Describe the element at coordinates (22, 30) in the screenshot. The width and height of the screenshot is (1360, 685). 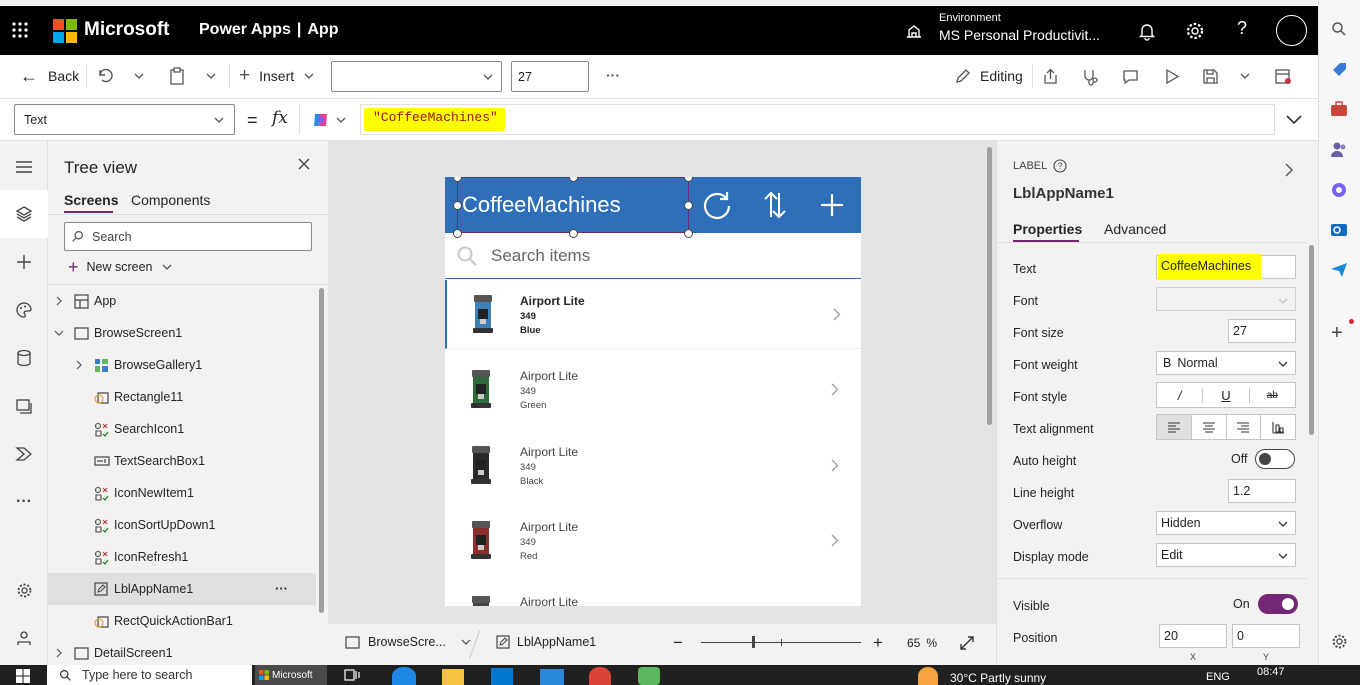
I see `app-launcher-icon` at that location.